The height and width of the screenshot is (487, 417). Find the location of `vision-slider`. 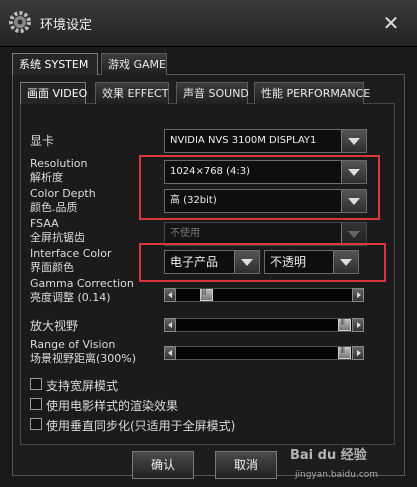

vision-slider is located at coordinates (264, 352).